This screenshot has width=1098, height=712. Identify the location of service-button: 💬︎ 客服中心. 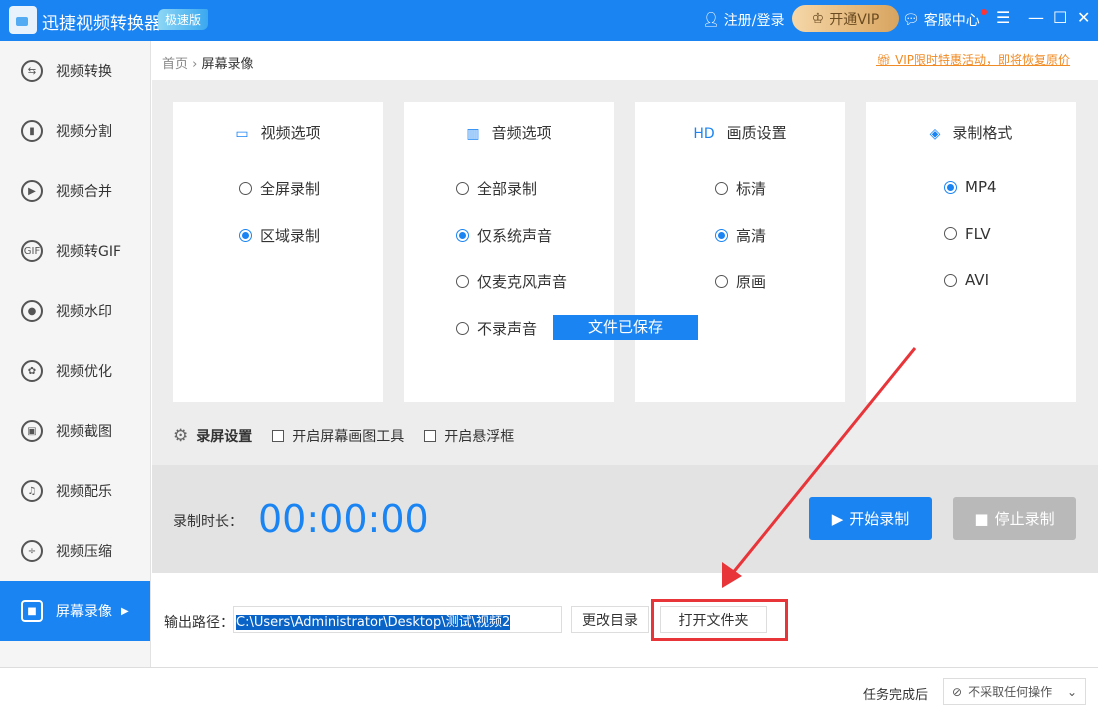
(941, 20).